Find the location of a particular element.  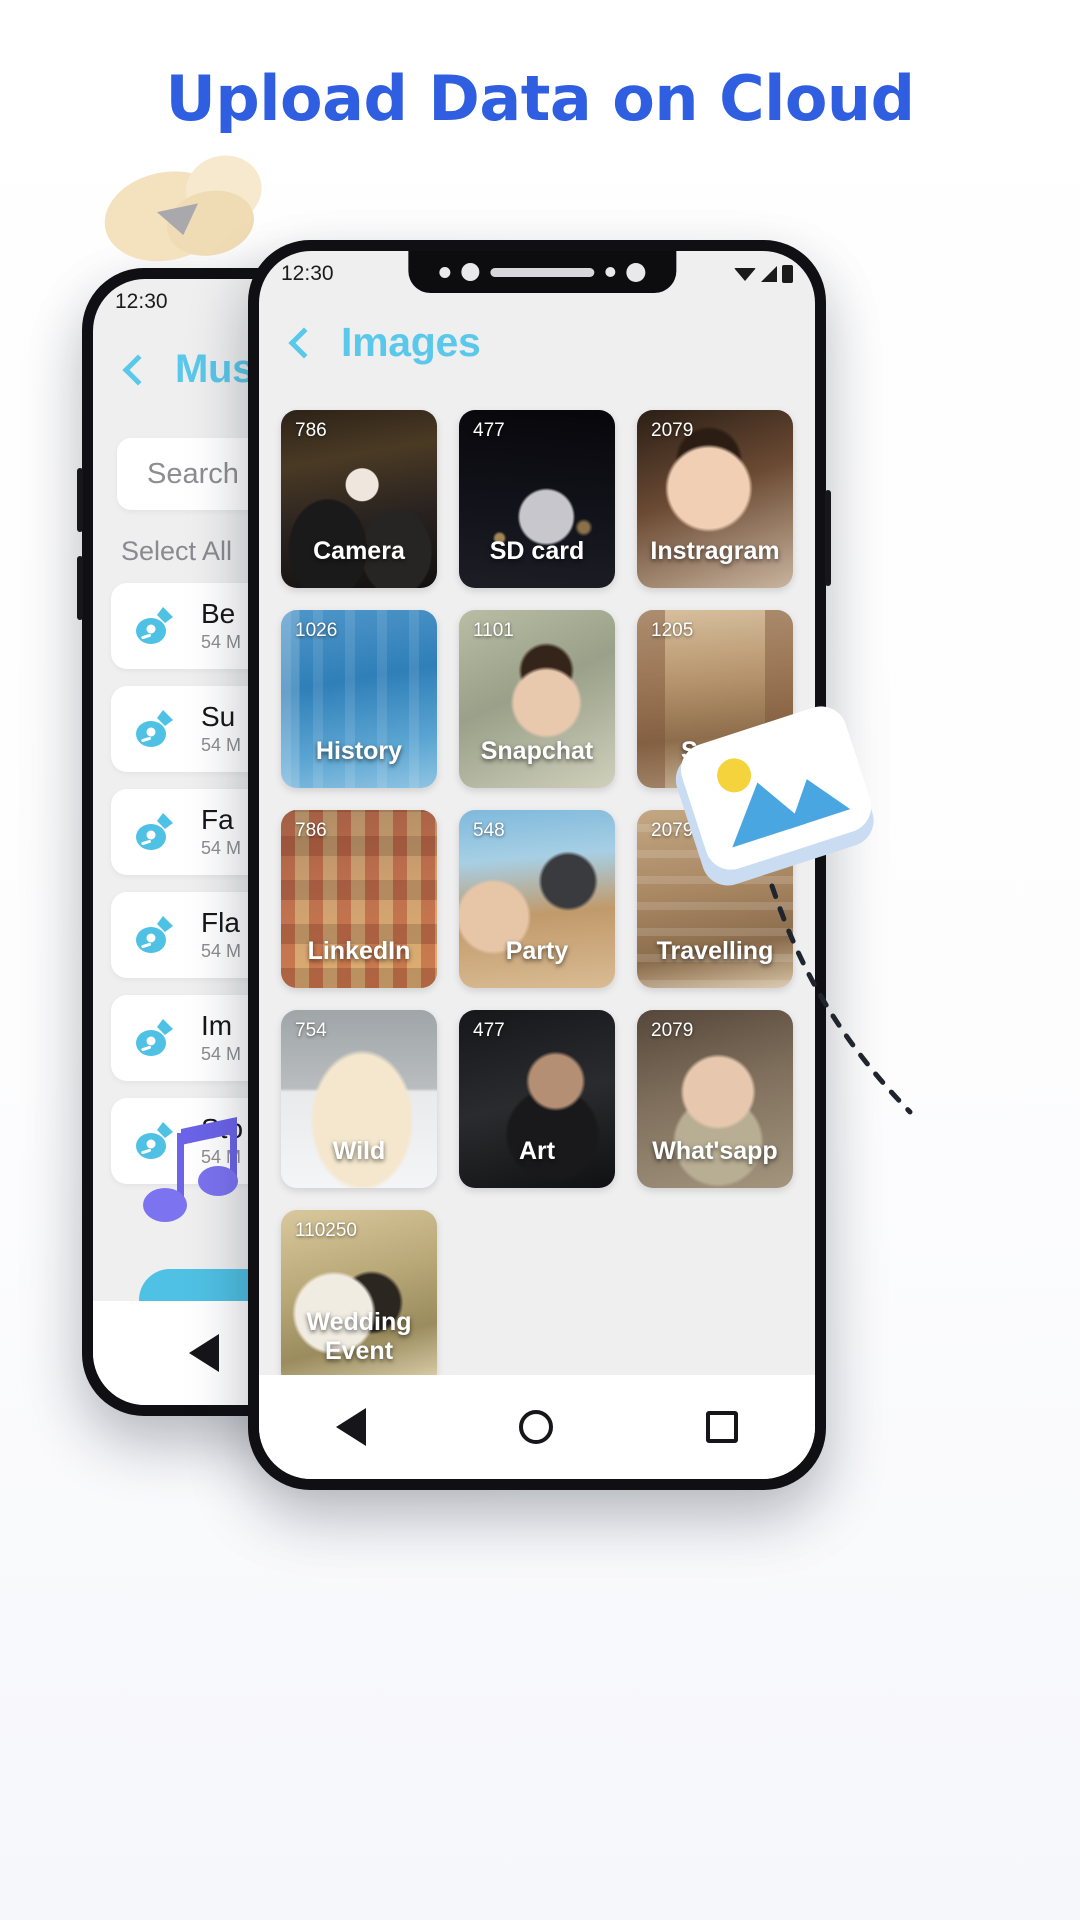

music-note-3d-icon is located at coordinates (194, 1172).